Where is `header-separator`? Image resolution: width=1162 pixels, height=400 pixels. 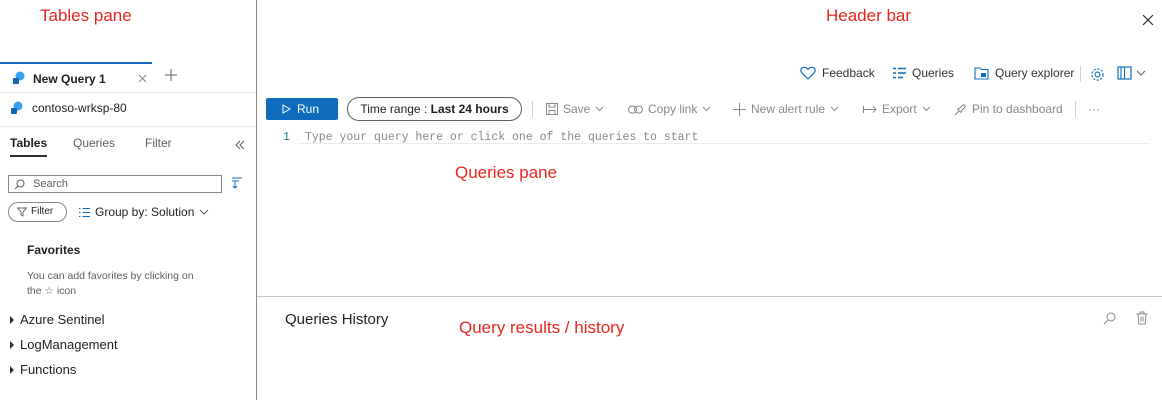
header-separator is located at coordinates (1080, 74).